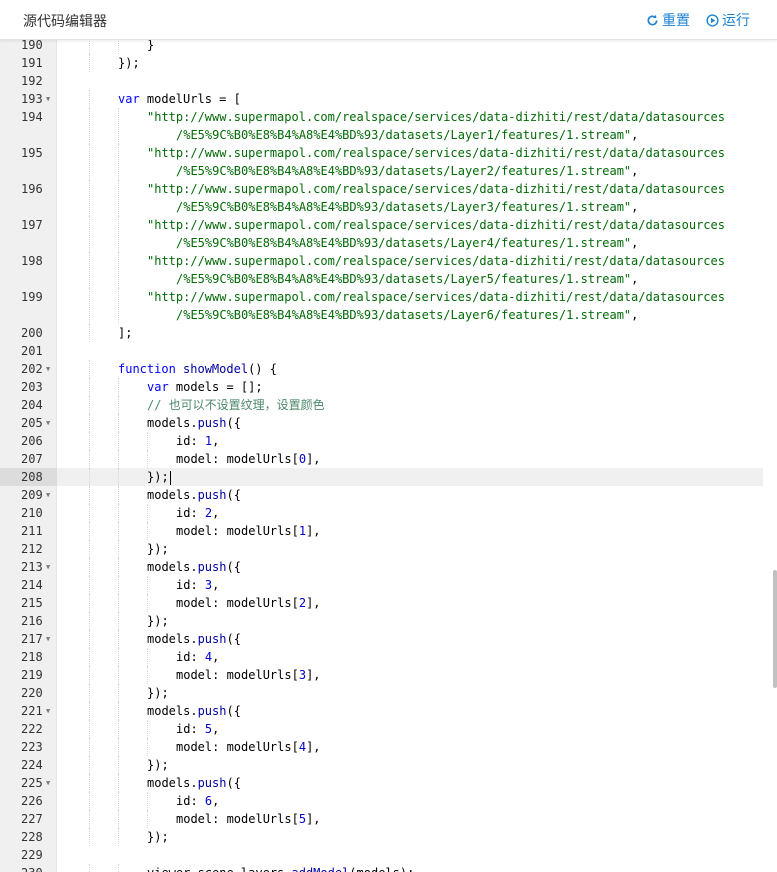 The width and height of the screenshot is (777, 872). Describe the element at coordinates (388, 369) in the screenshot. I see `code-line: 202 ▼ function showModel() {` at that location.